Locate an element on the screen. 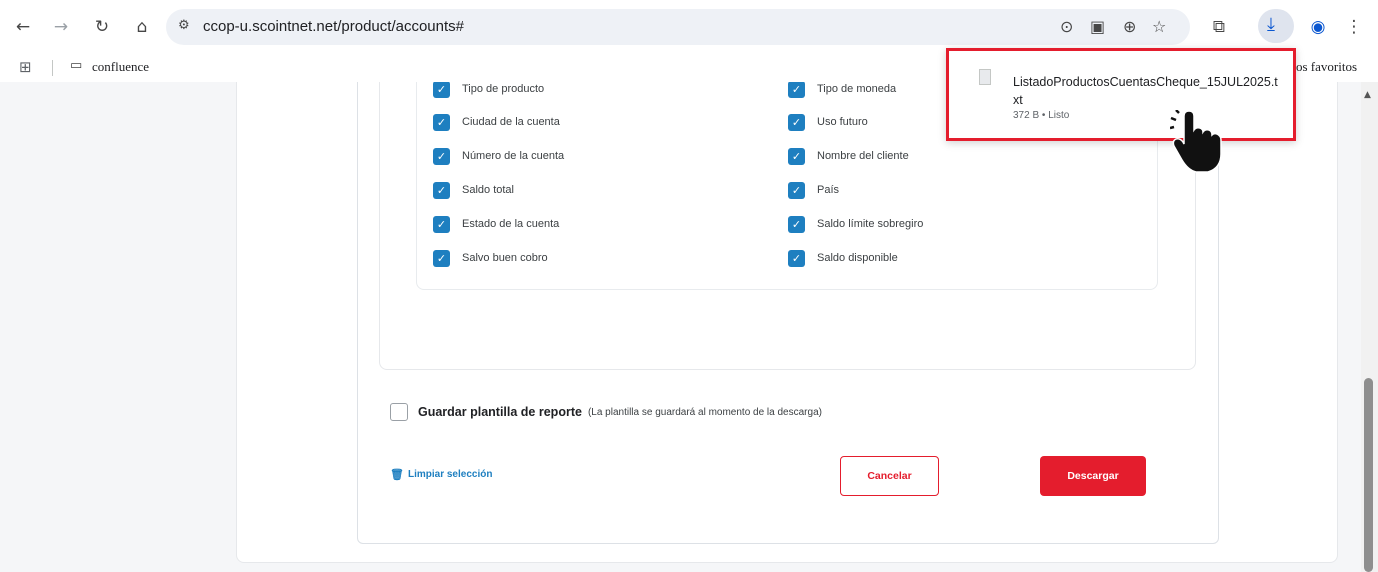 This screenshot has width=1378, height=572. field-ciudad-cuenta: ✓ Ciudad de la cuenta is located at coordinates (496, 122).